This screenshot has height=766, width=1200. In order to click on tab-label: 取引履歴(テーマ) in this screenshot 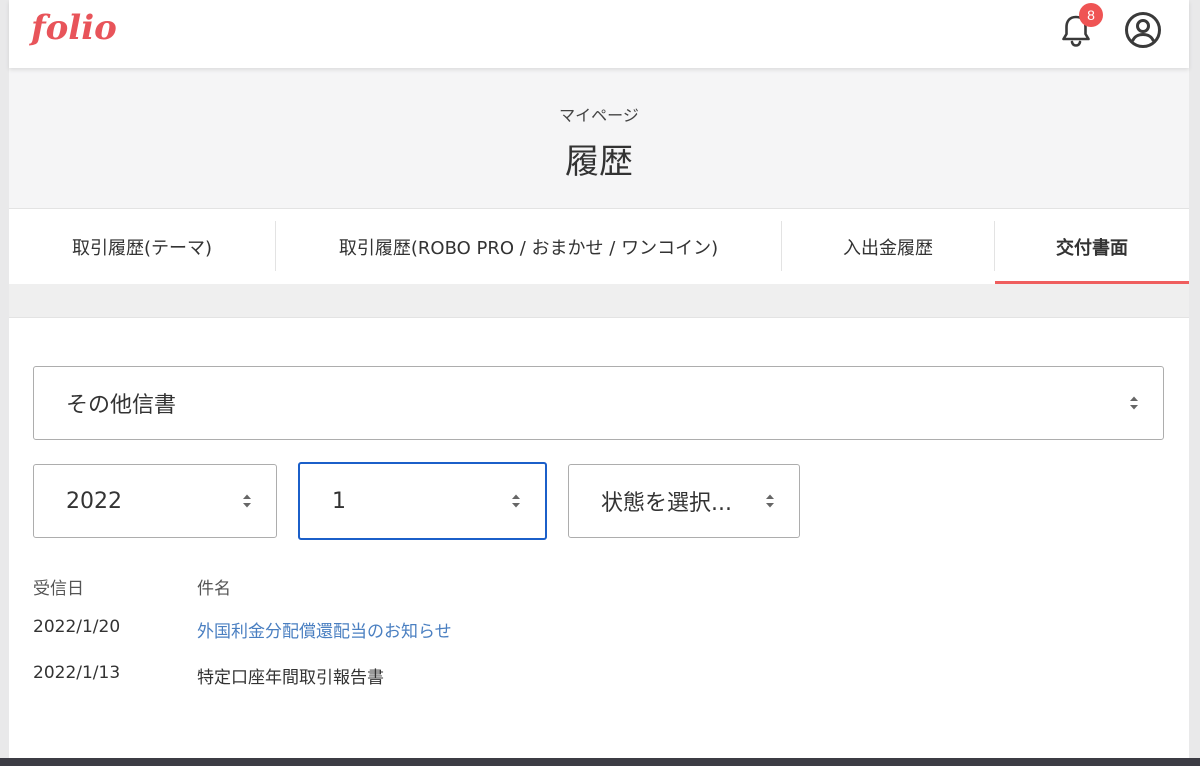, I will do `click(142, 248)`.